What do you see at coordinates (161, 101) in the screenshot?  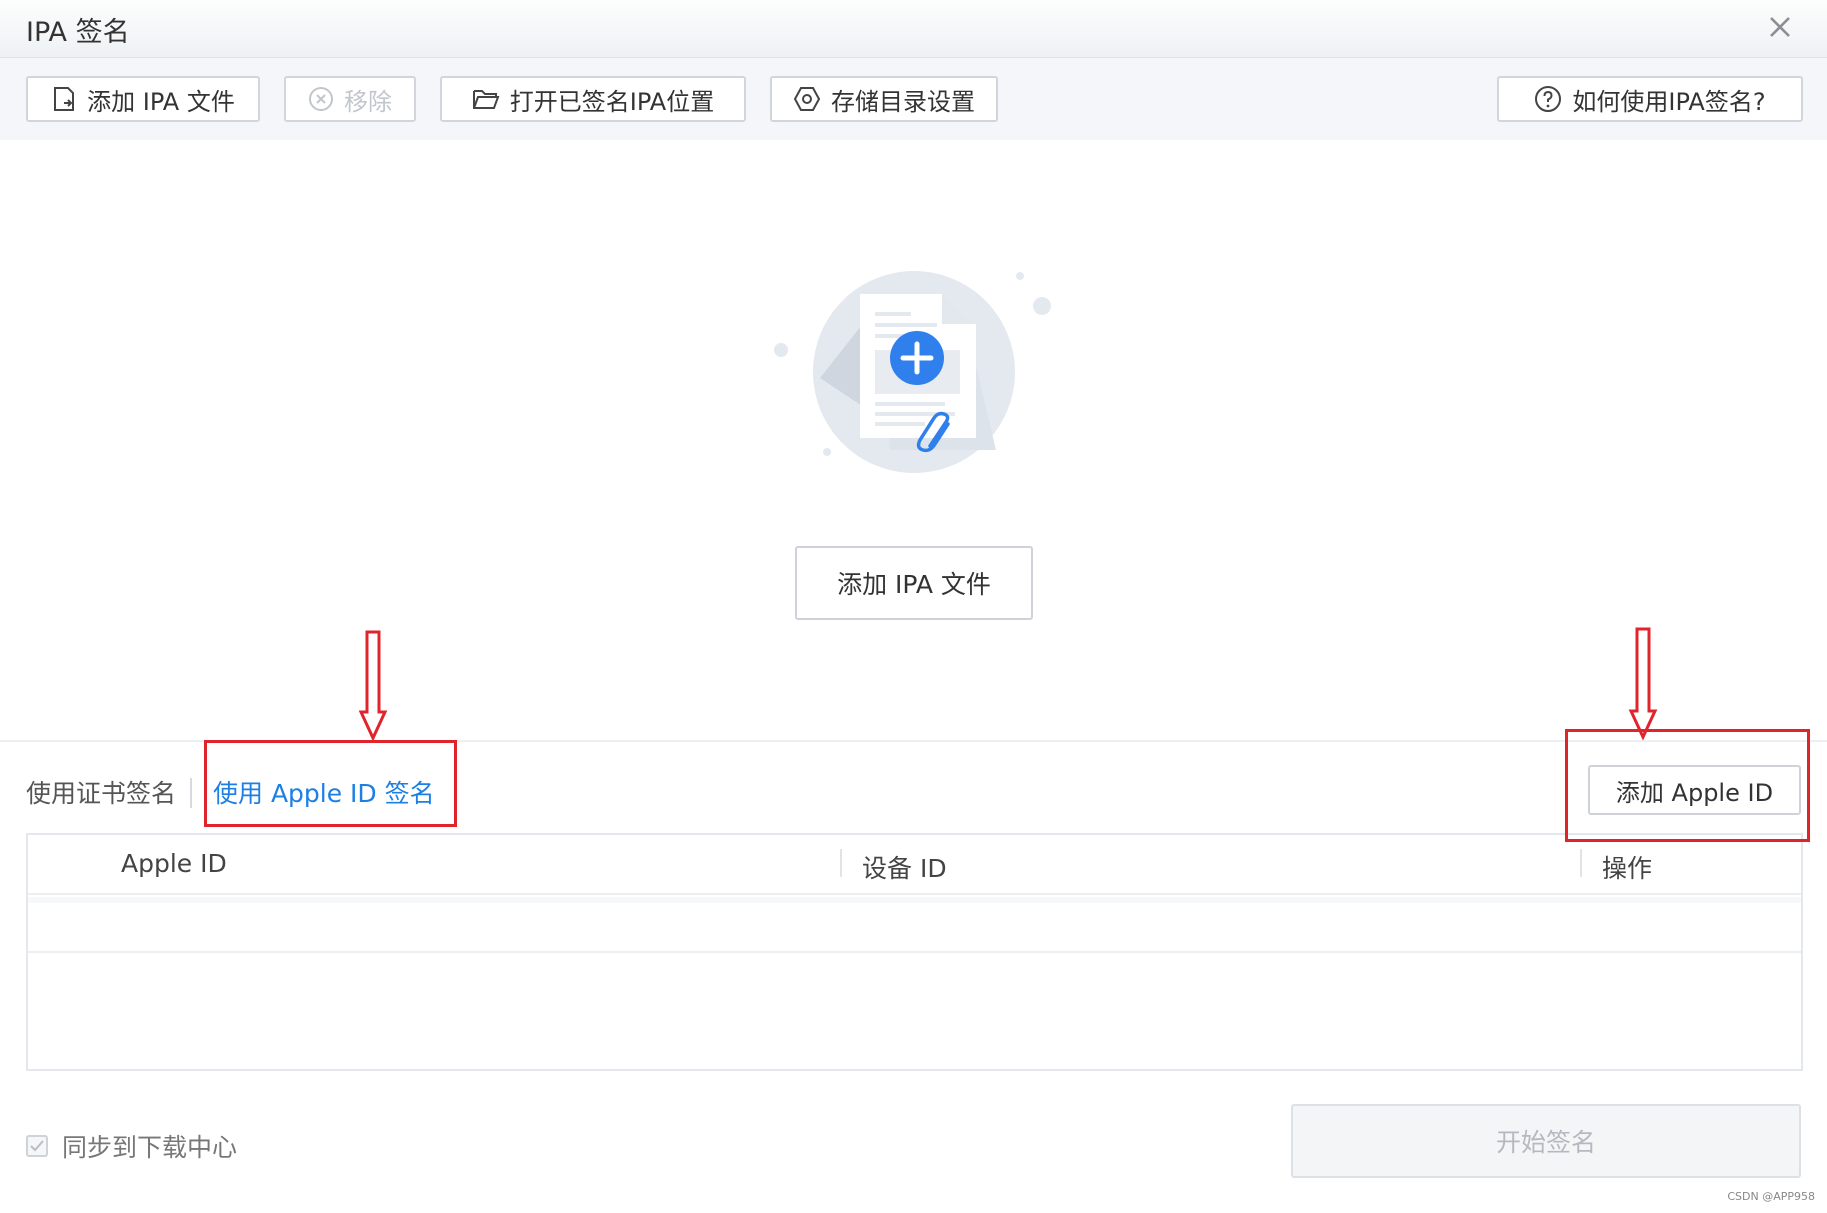 I see `add-ipa-toolbar-label: 添加 IPA 文件` at bounding box center [161, 101].